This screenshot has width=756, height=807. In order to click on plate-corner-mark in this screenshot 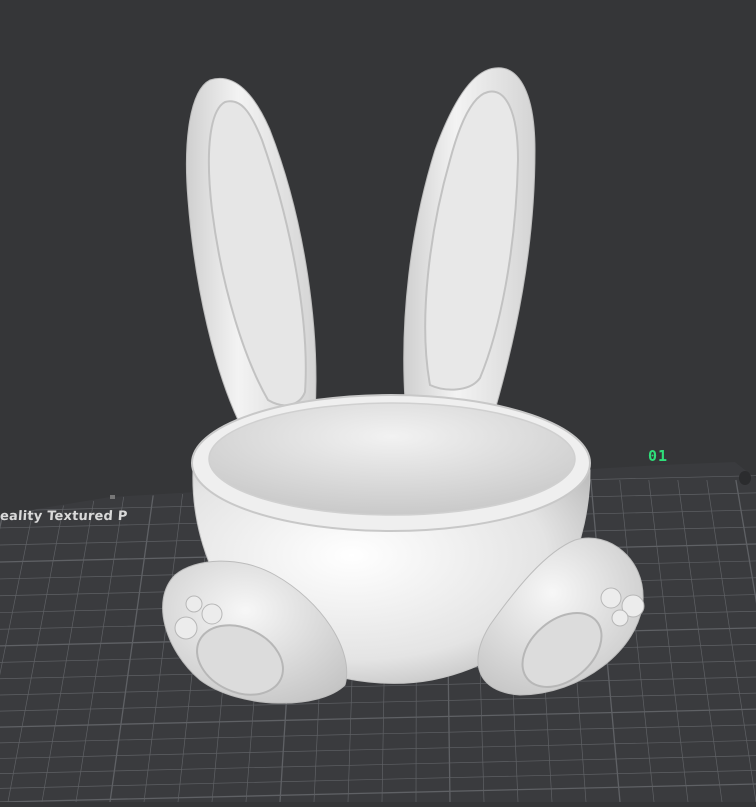, I will do `click(745, 478)`.